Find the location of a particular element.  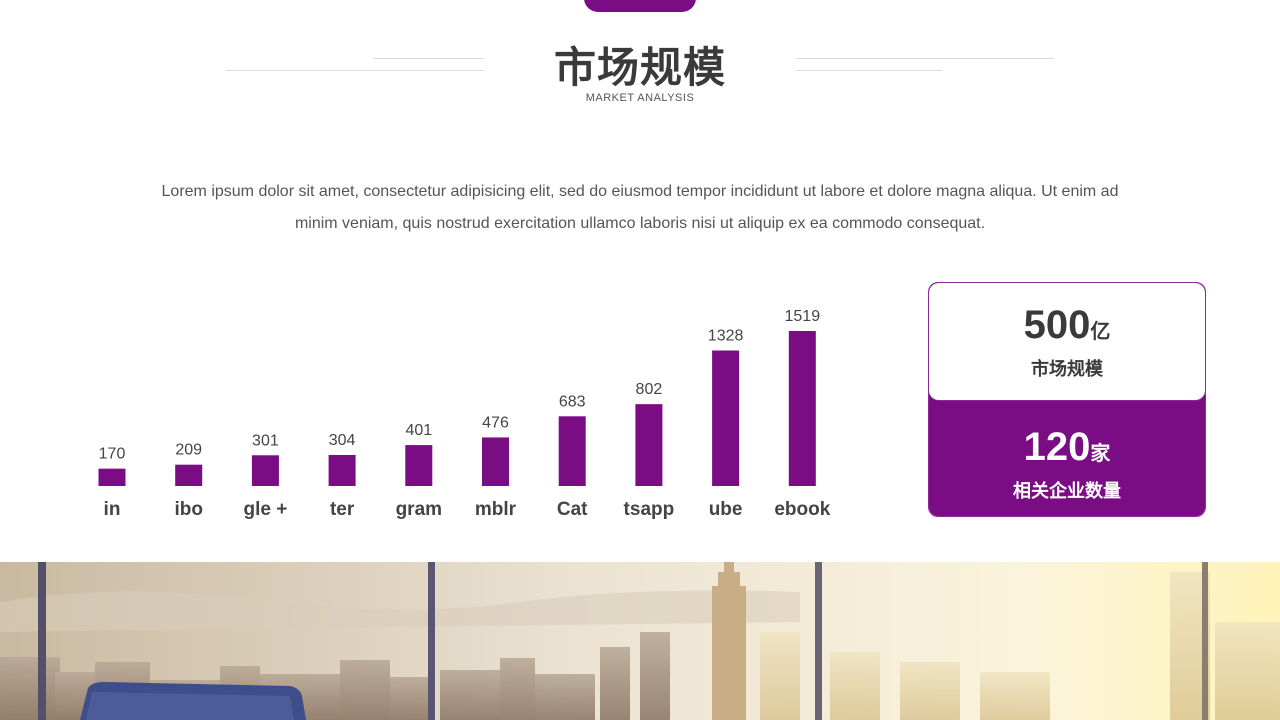

bar-value-label-1: 209 is located at coordinates (188, 450).